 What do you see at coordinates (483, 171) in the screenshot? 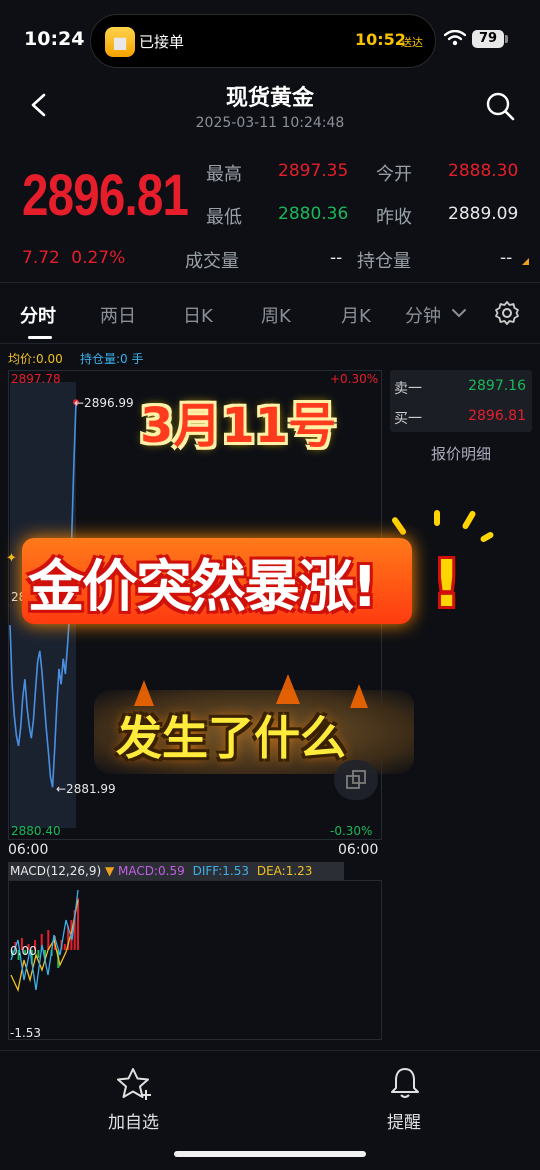
I see `open-value: 2888.30` at bounding box center [483, 171].